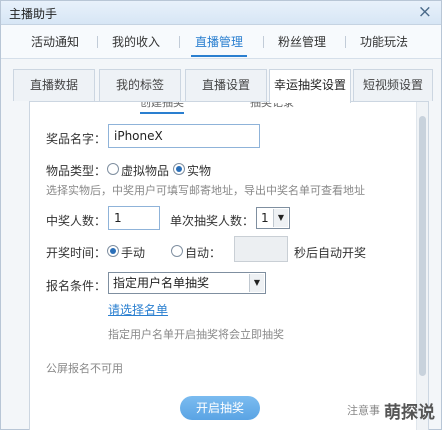 Image resolution: width=442 pixels, height=430 pixels. What do you see at coordinates (226, 85) in the screenshot?
I see `subtab-live-settings: 直播设置` at bounding box center [226, 85].